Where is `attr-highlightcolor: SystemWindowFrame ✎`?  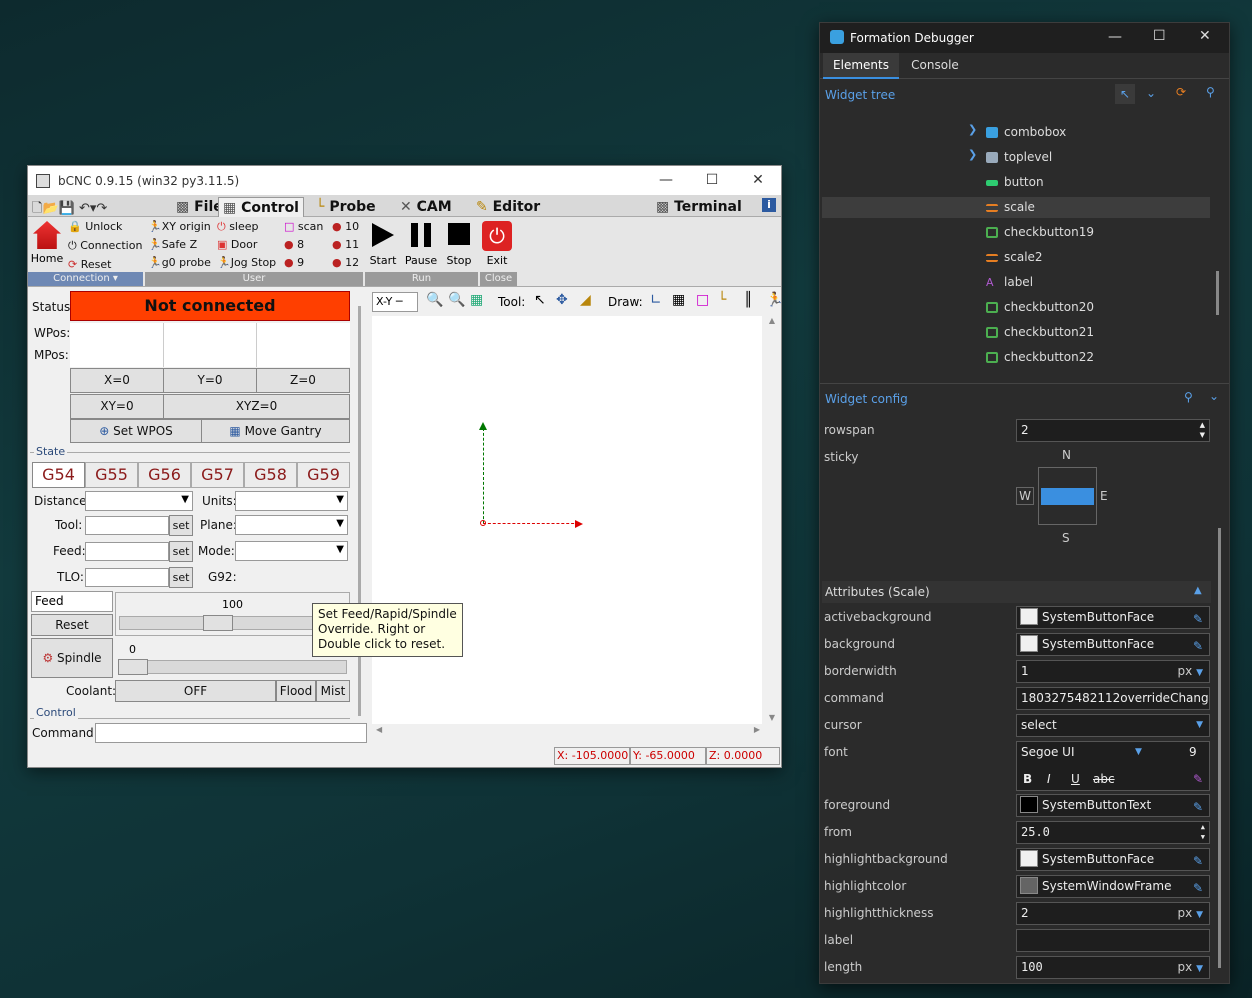 attr-highlightcolor: SystemWindowFrame ✎ is located at coordinates (1113, 886).